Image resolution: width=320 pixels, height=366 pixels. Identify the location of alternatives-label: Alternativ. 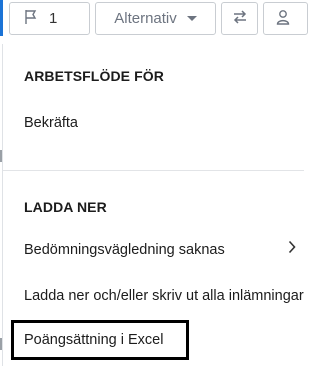
(145, 18).